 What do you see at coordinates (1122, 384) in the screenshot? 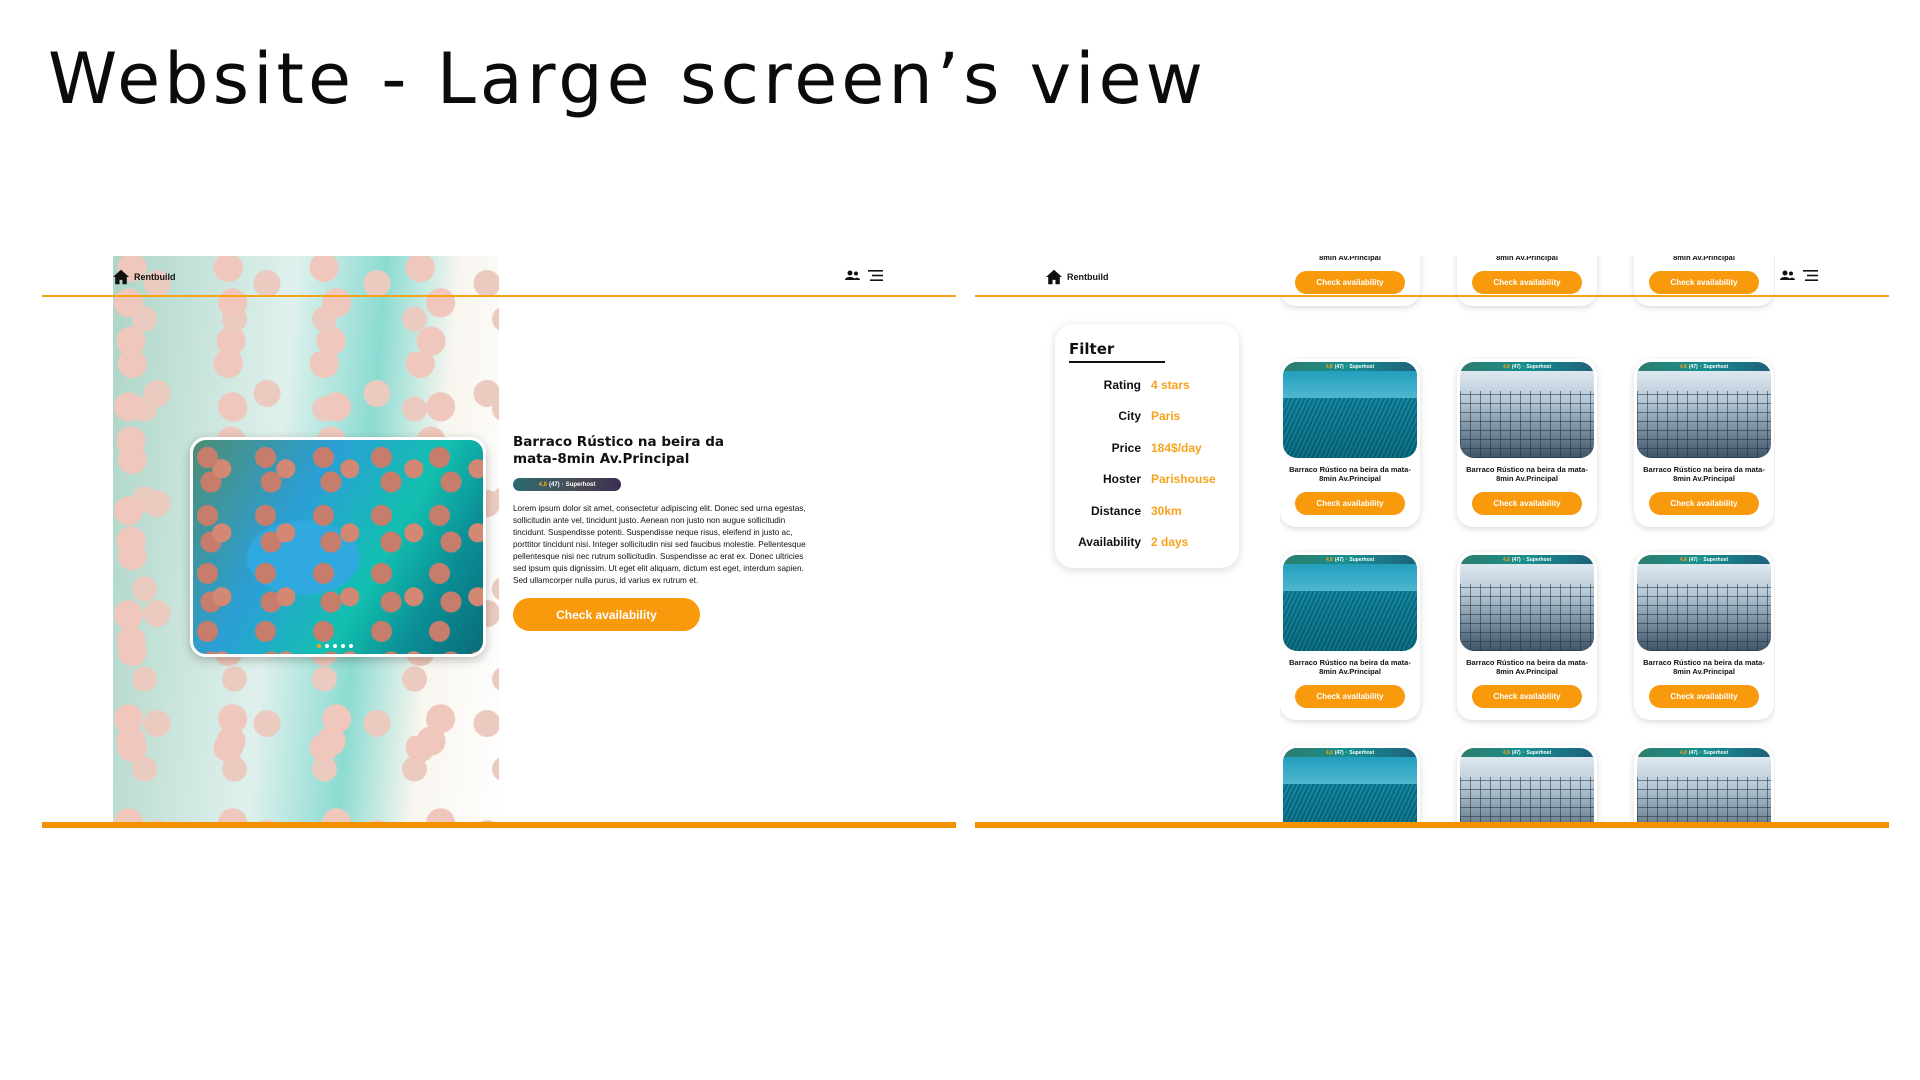
I see `filter-label: Rating` at bounding box center [1122, 384].